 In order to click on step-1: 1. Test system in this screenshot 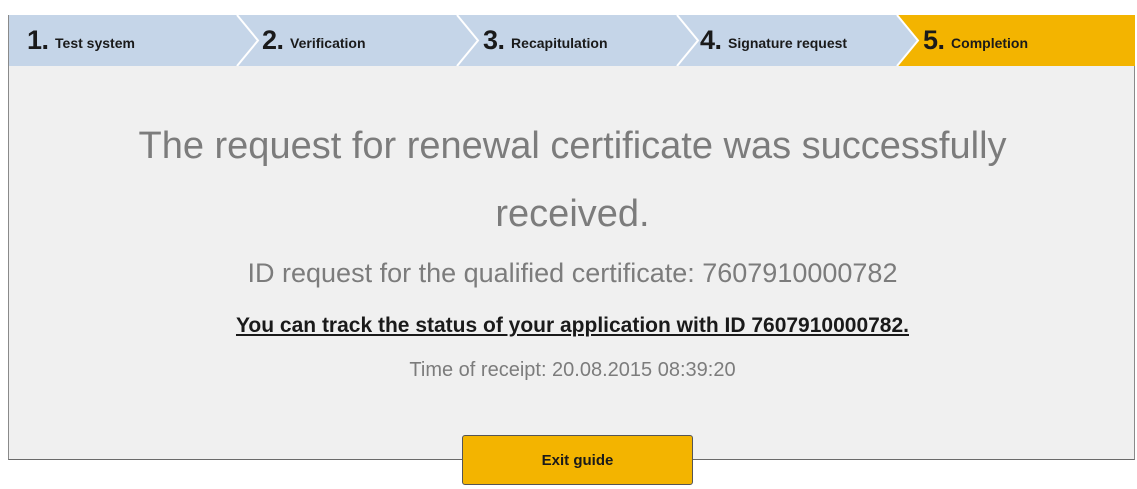, I will do `click(81, 40)`.